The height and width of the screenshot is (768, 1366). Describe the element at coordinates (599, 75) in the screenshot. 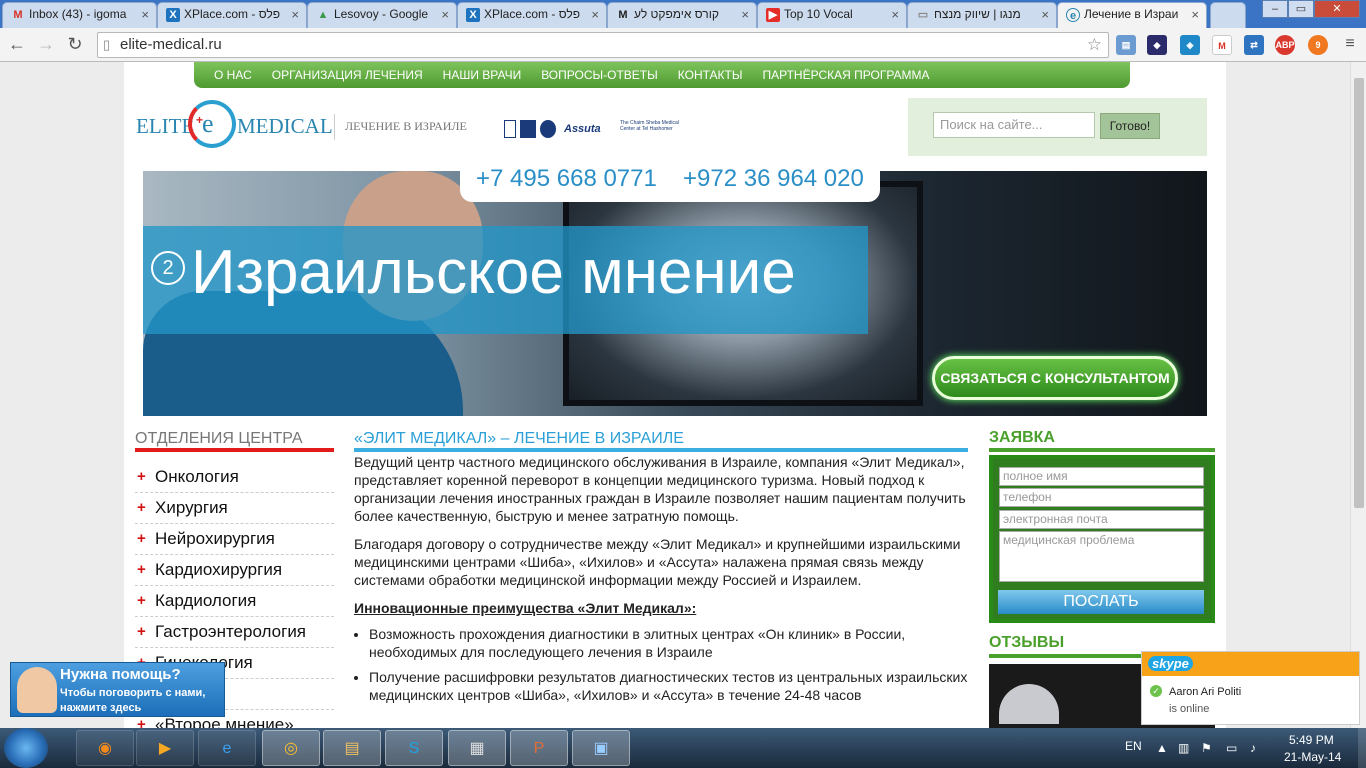

I see `nav-faq: ВОПРОСЫ-ОТВЕТЫ` at that location.